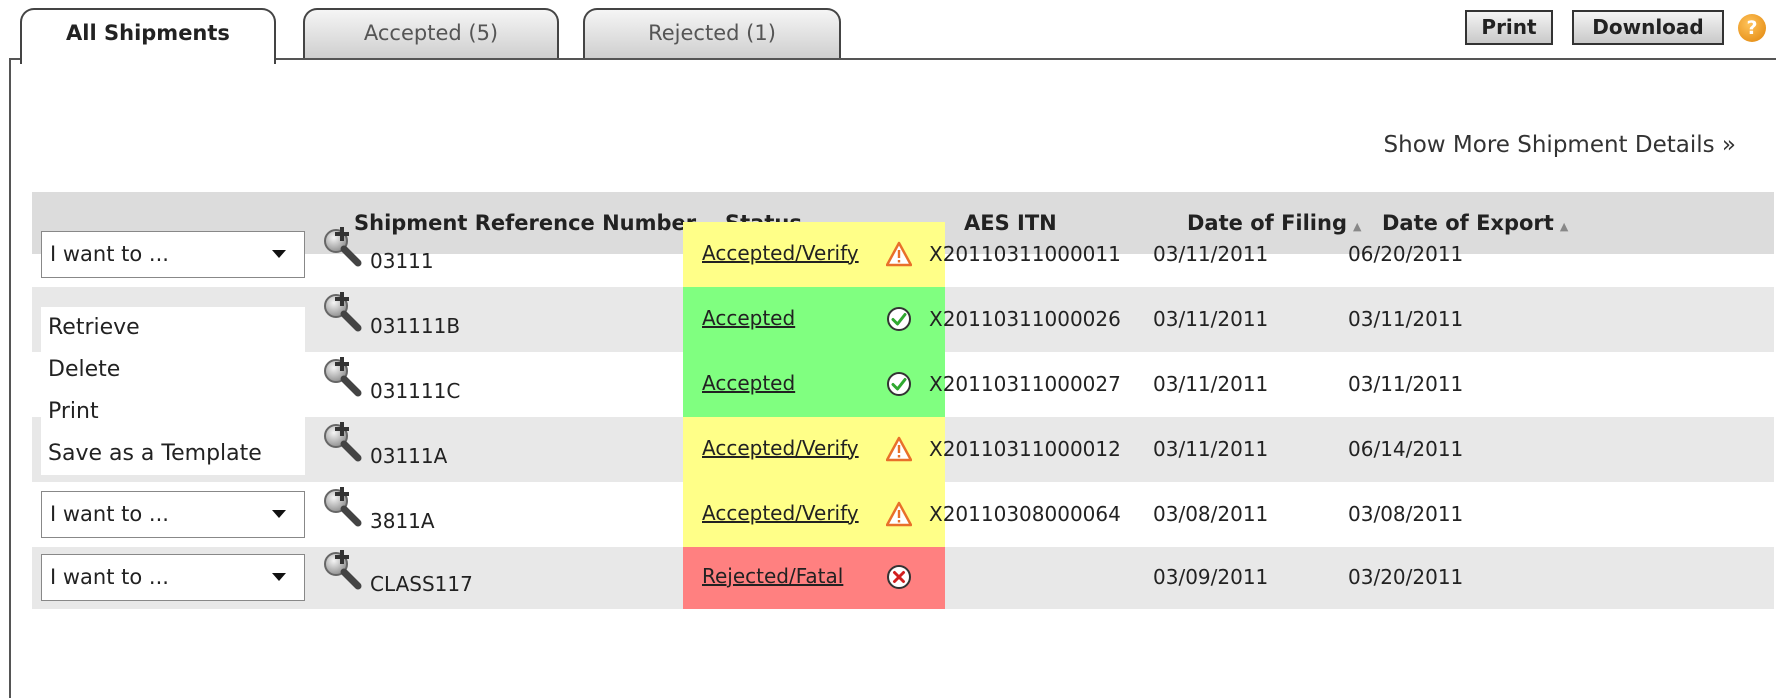  Describe the element at coordinates (1648, 27) in the screenshot. I see `download-button: Download` at that location.